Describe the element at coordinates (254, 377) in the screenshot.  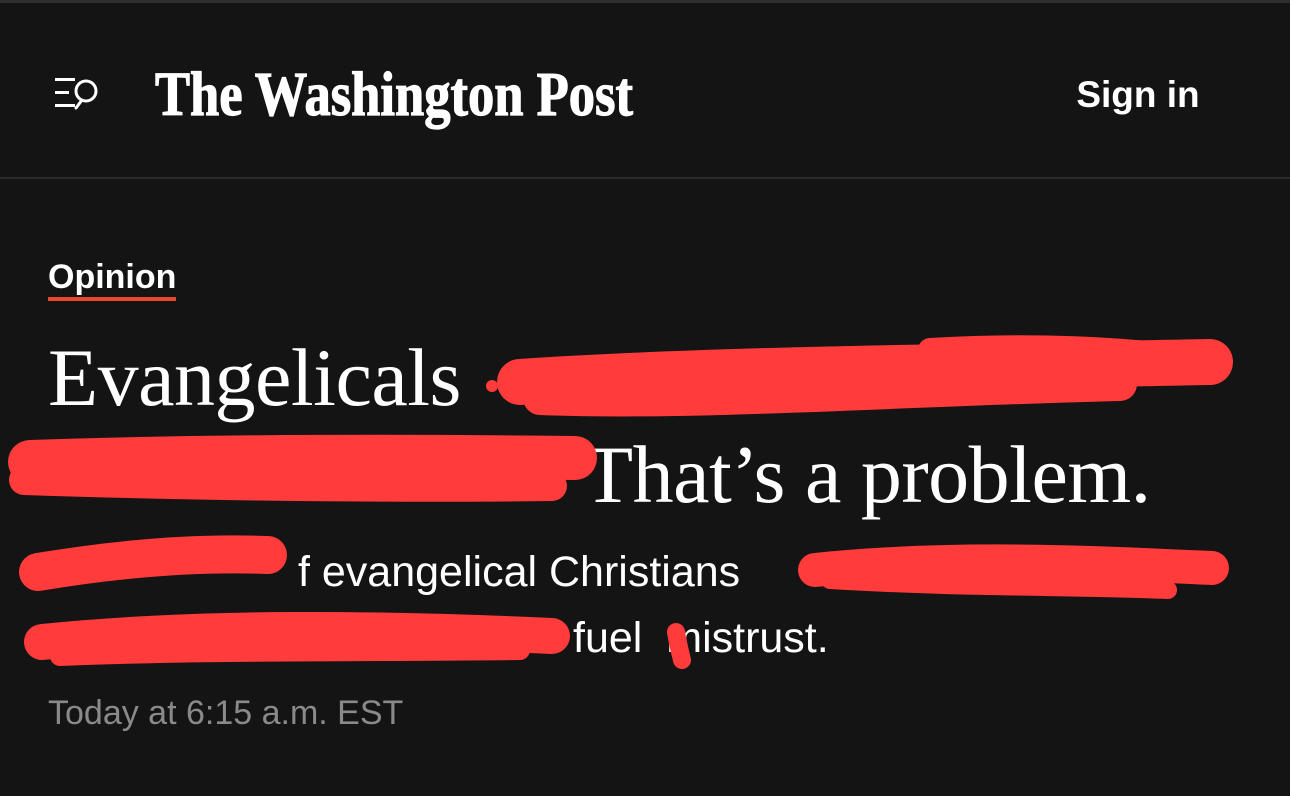
I see `headline-line-1: Evangelicals` at that location.